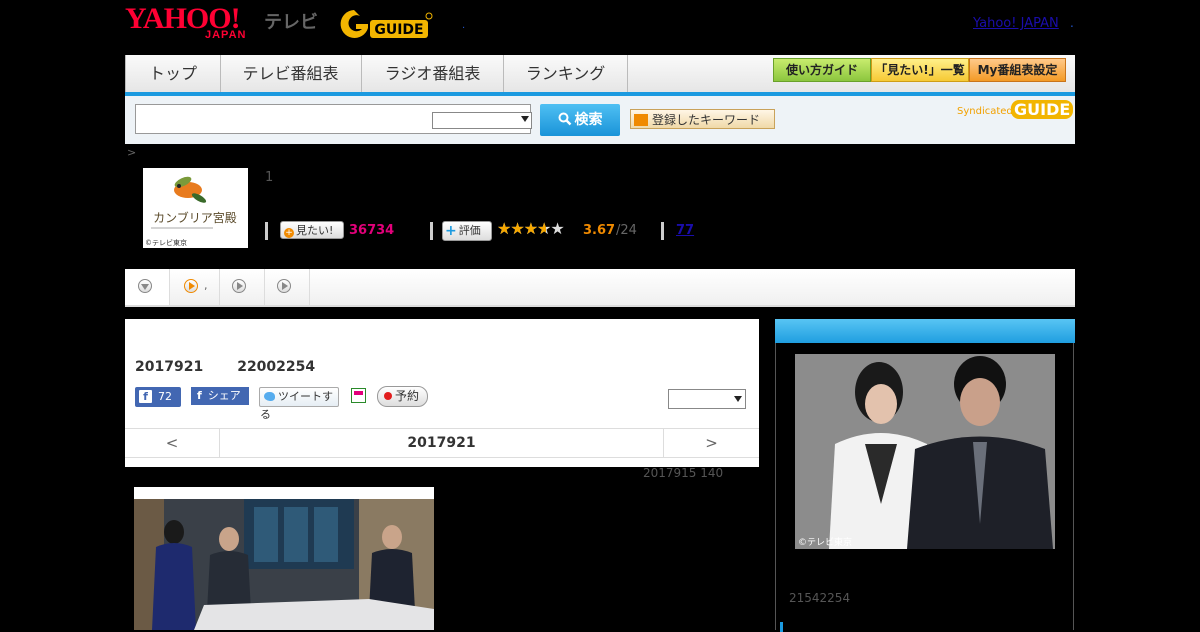  I want to click on search-genre-select, so click(482, 120).